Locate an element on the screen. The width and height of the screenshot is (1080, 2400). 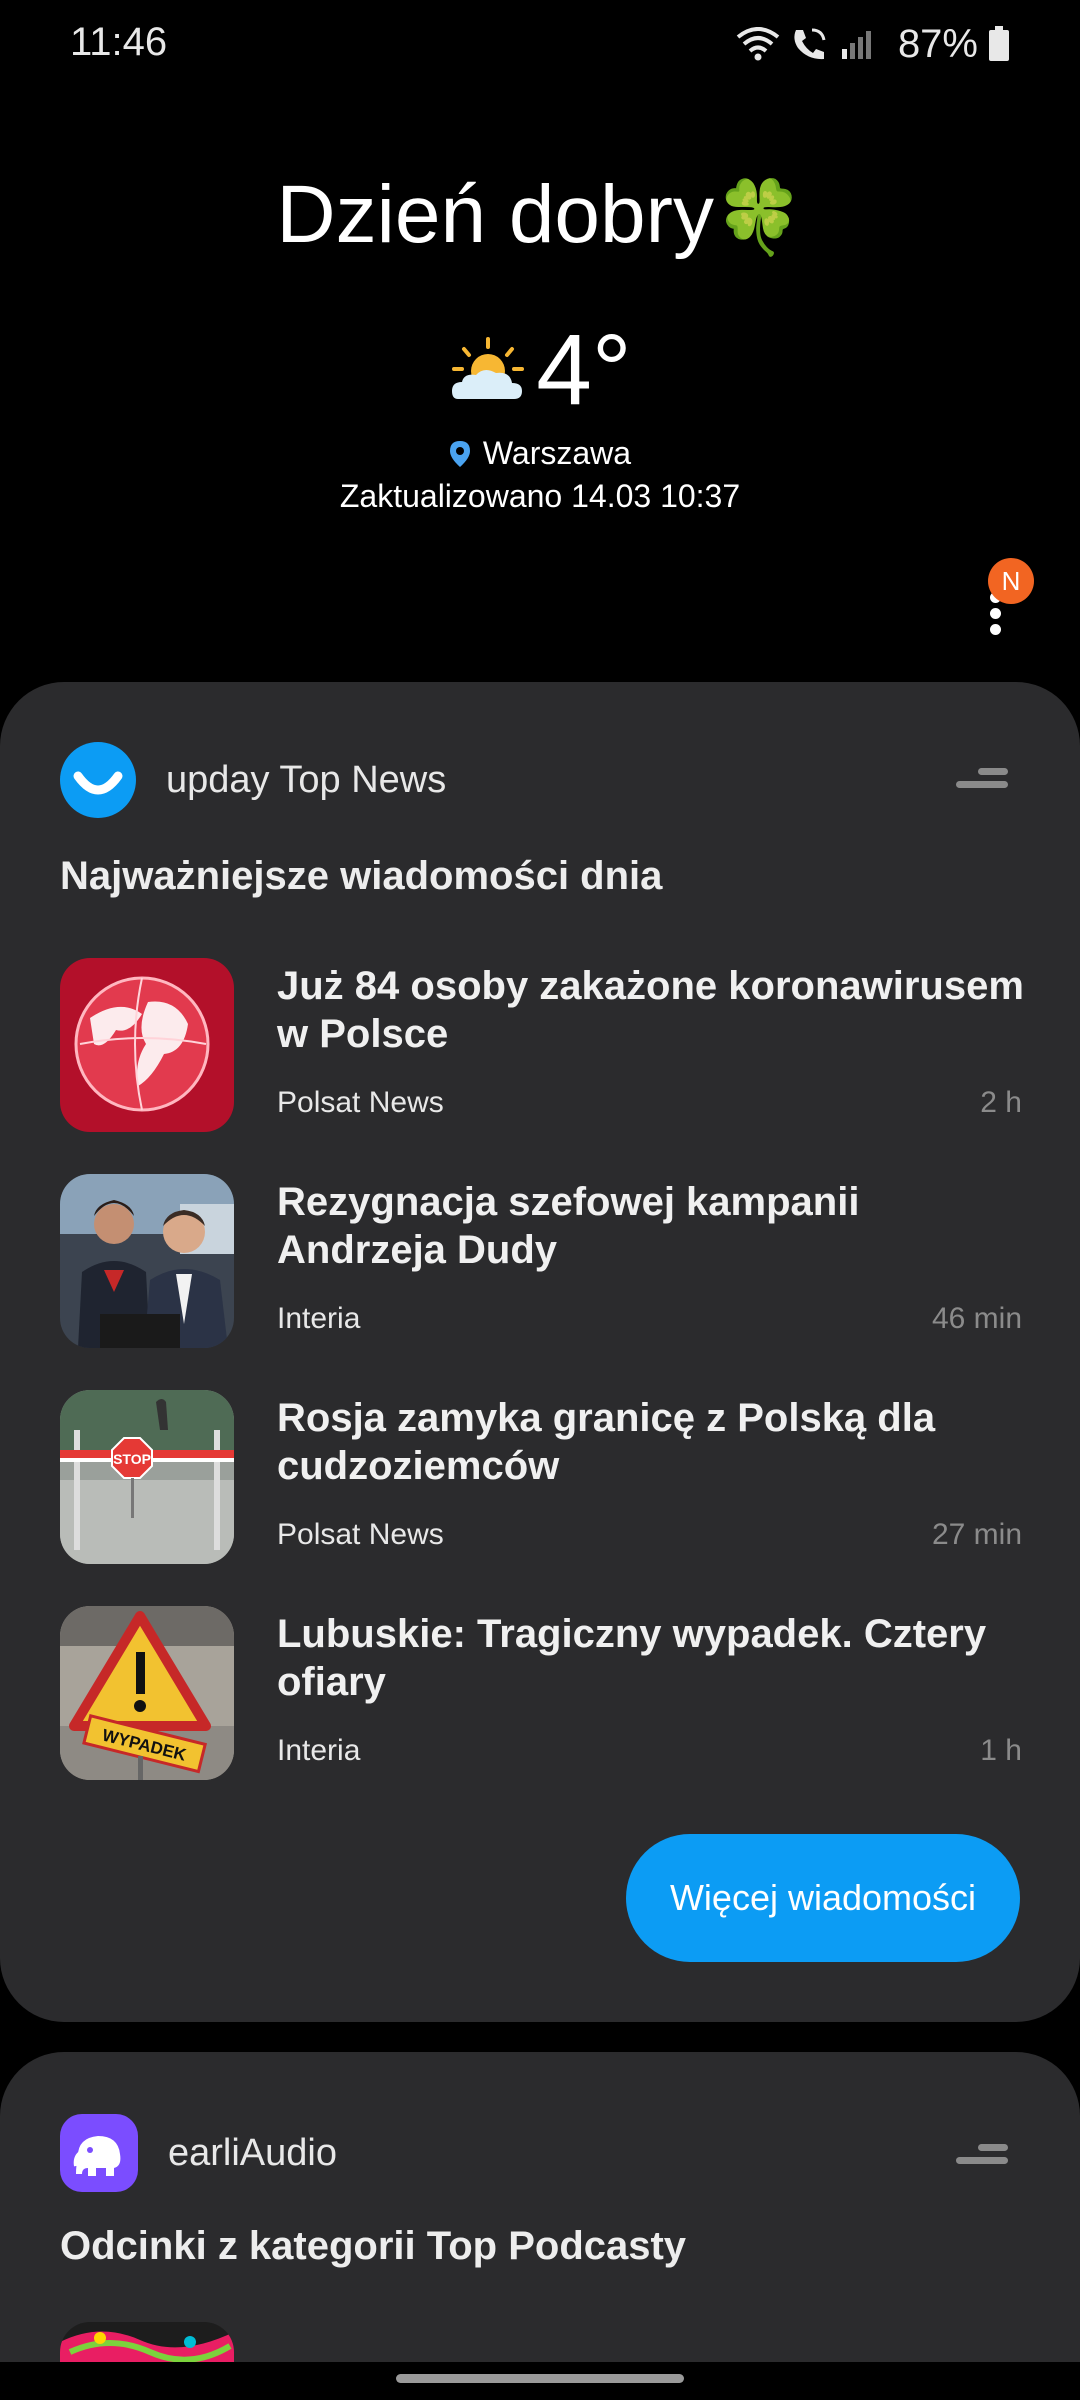
battery-icon is located at coordinates (999, 43).